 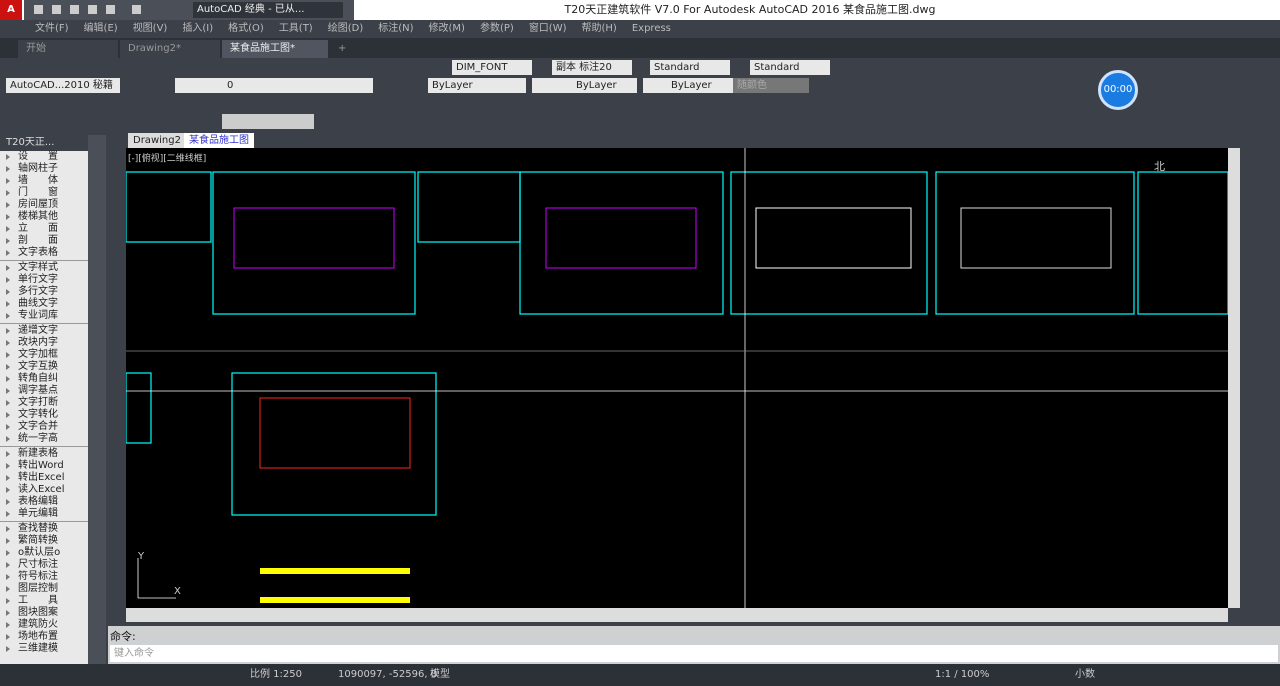 What do you see at coordinates (170, 49) in the screenshot?
I see `tab-drawing2: Drawing2*` at bounding box center [170, 49].